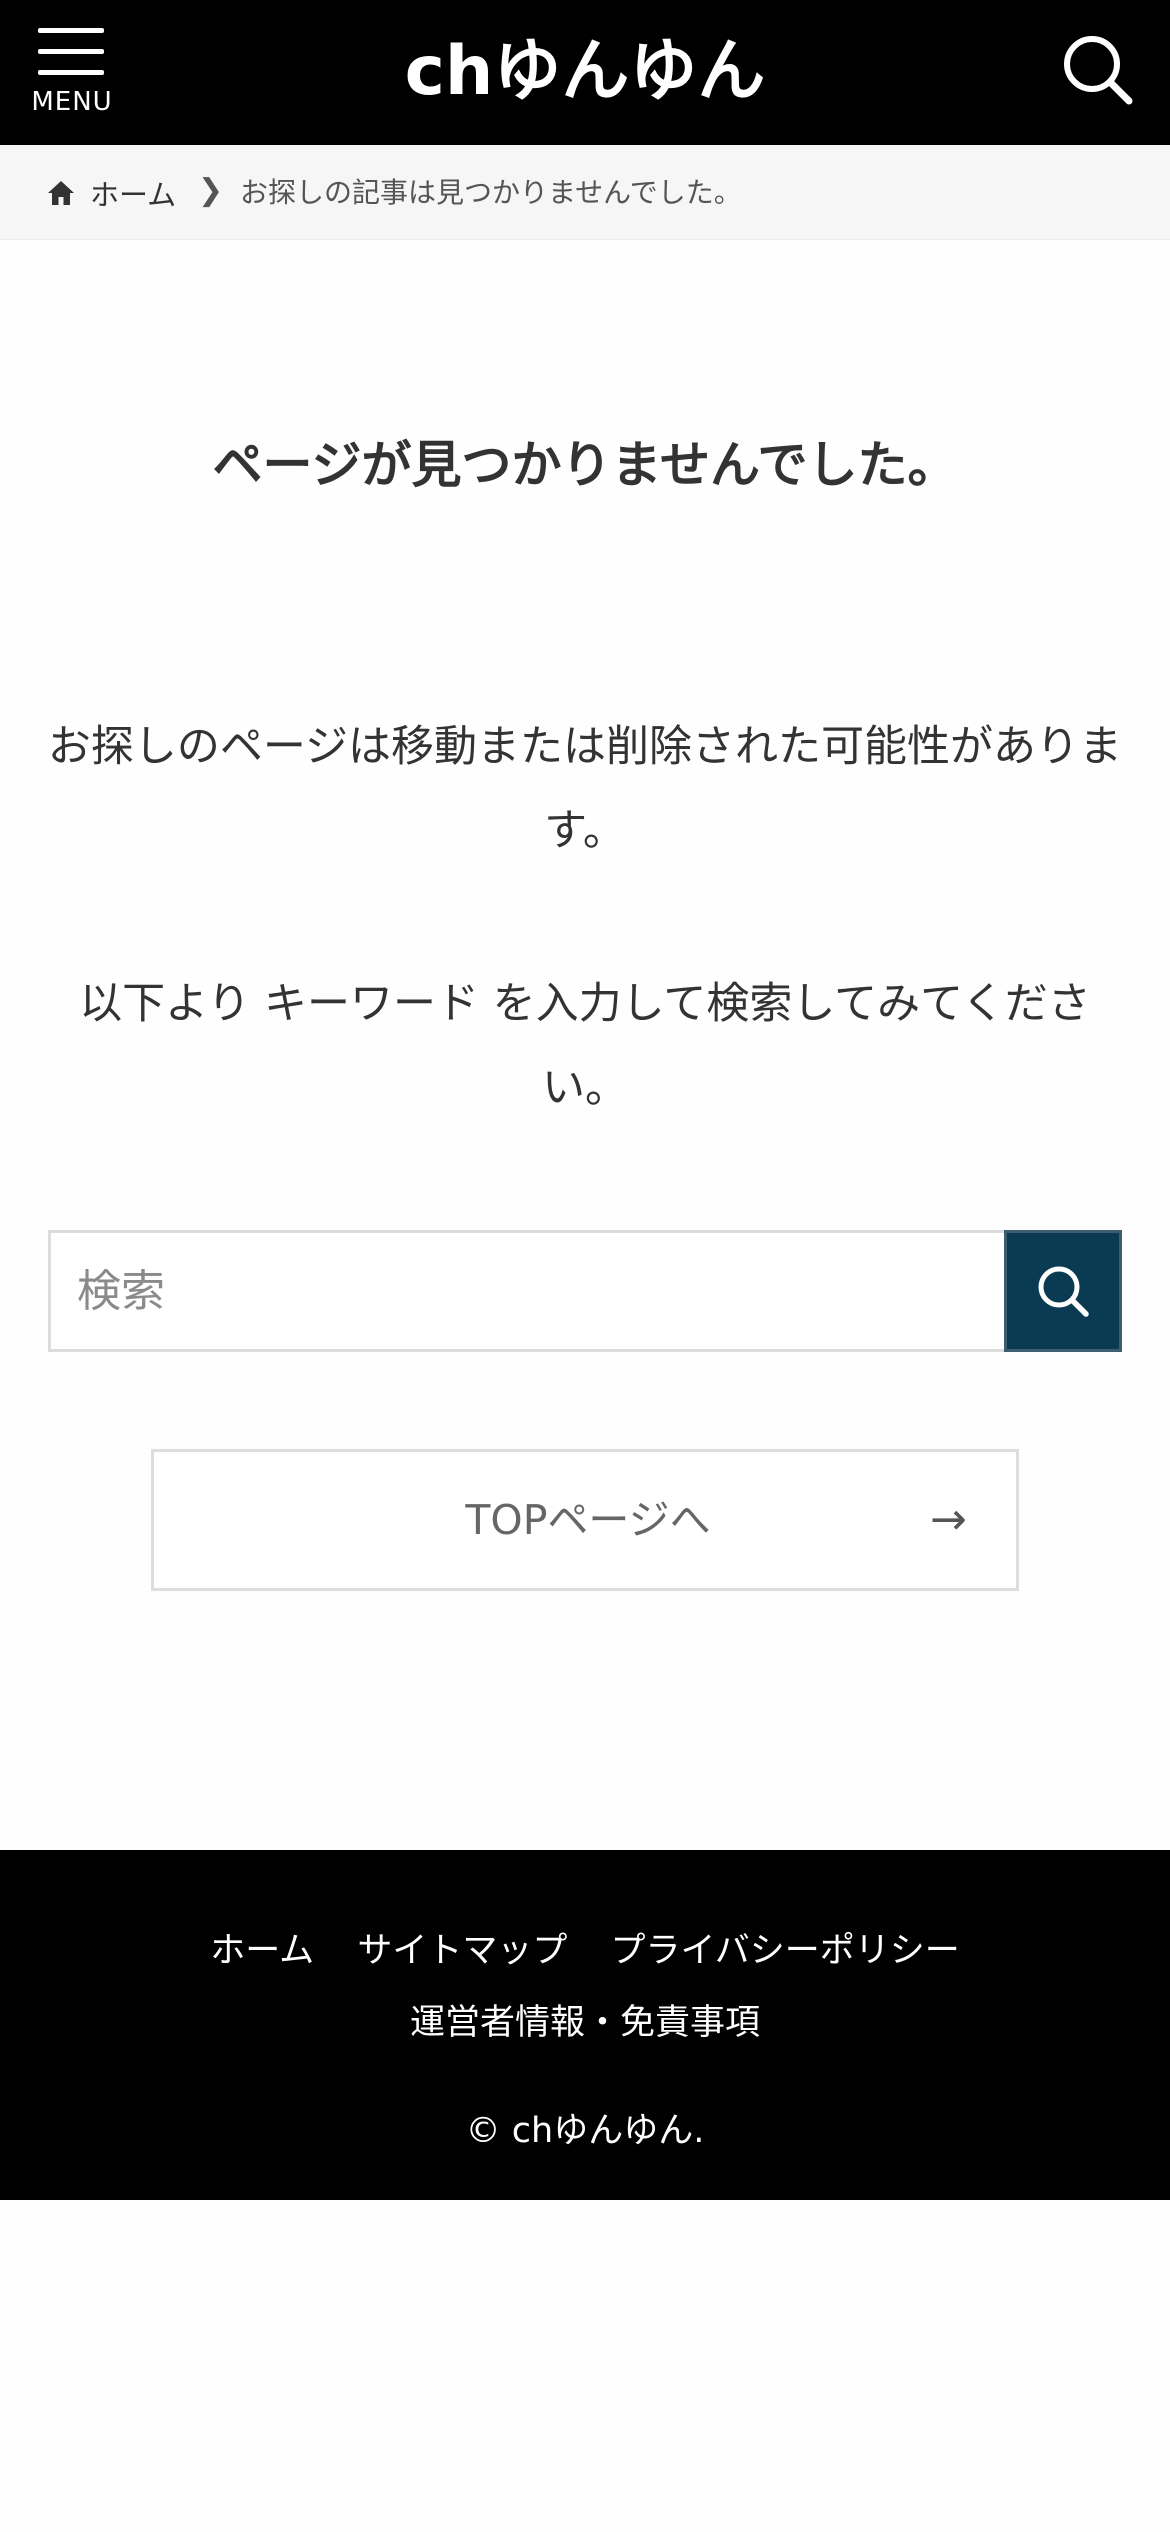  Describe the element at coordinates (262, 1951) in the screenshot. I see `footer-link-home: ホーム` at that location.